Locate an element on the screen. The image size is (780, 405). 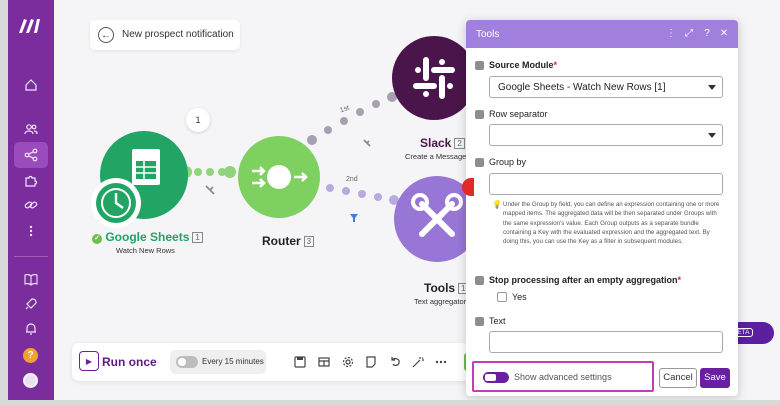
table-icon is located at coordinates (324, 362).